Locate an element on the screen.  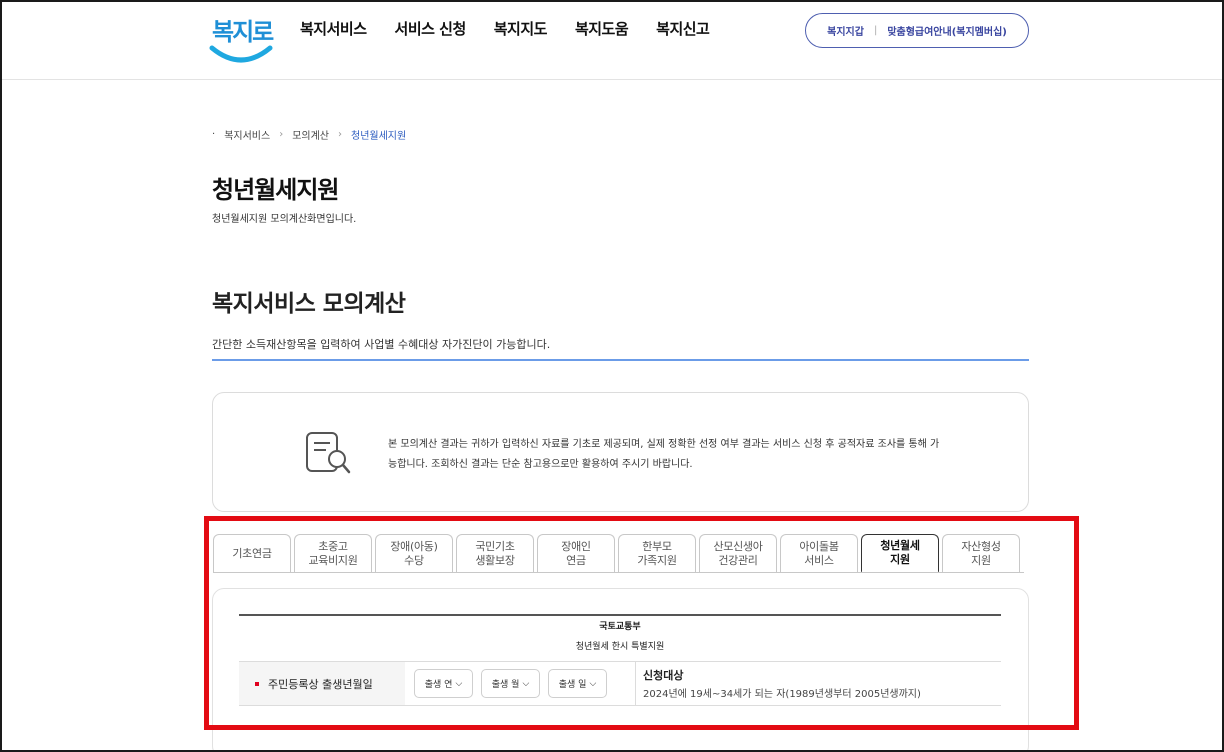
eligibility-title: 신청대상 is located at coordinates (663, 675).